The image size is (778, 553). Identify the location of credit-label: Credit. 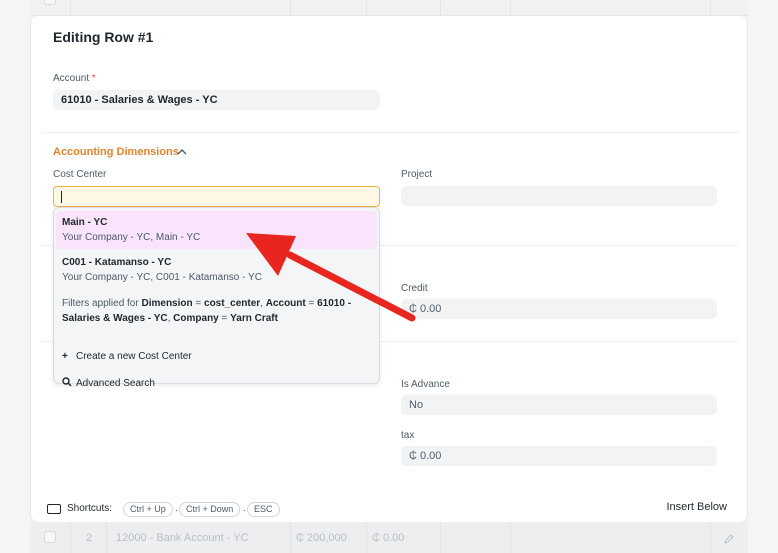
(414, 288).